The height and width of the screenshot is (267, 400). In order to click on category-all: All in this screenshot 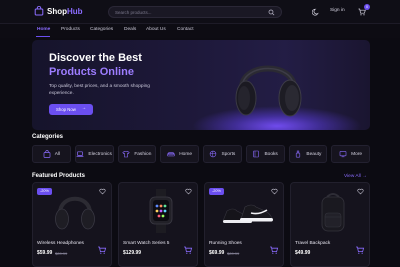, I will do `click(51, 154)`.